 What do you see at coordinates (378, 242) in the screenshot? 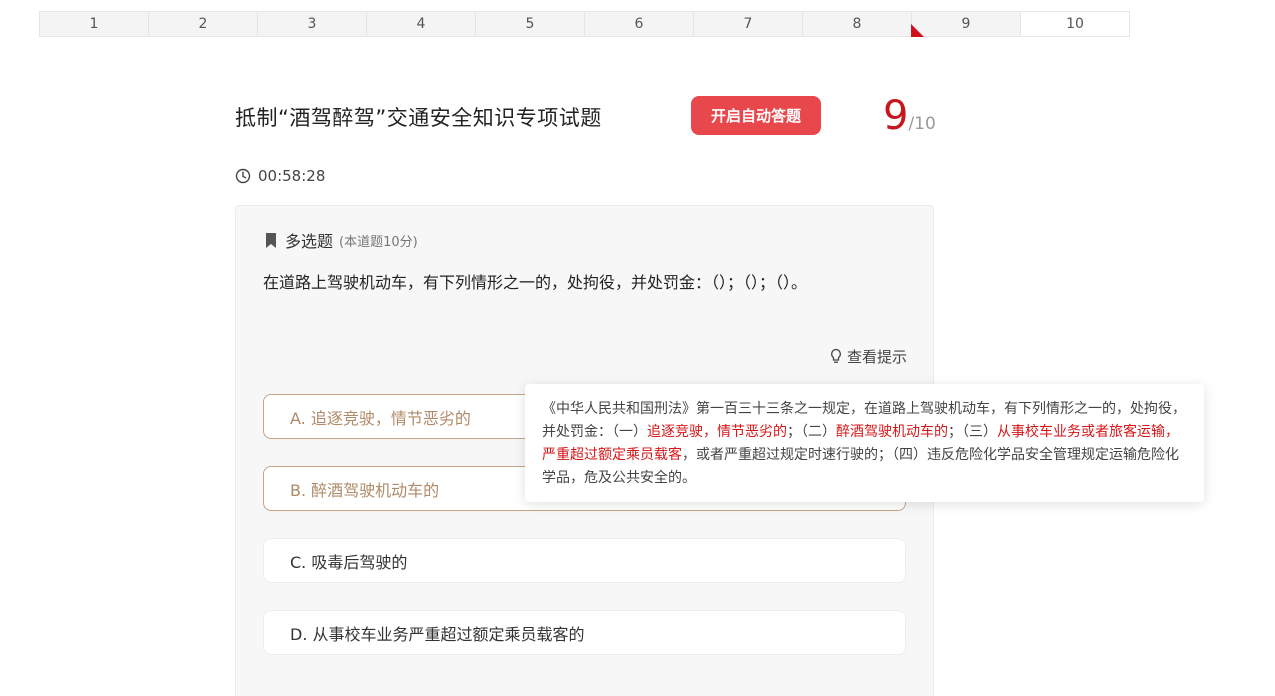
I see `question-score: (本道题10分)` at bounding box center [378, 242].